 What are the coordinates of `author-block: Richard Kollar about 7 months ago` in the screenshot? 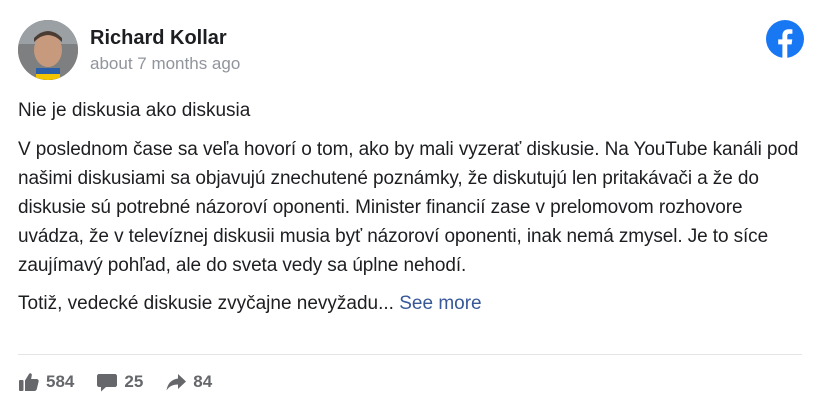 It's located at (165, 50).